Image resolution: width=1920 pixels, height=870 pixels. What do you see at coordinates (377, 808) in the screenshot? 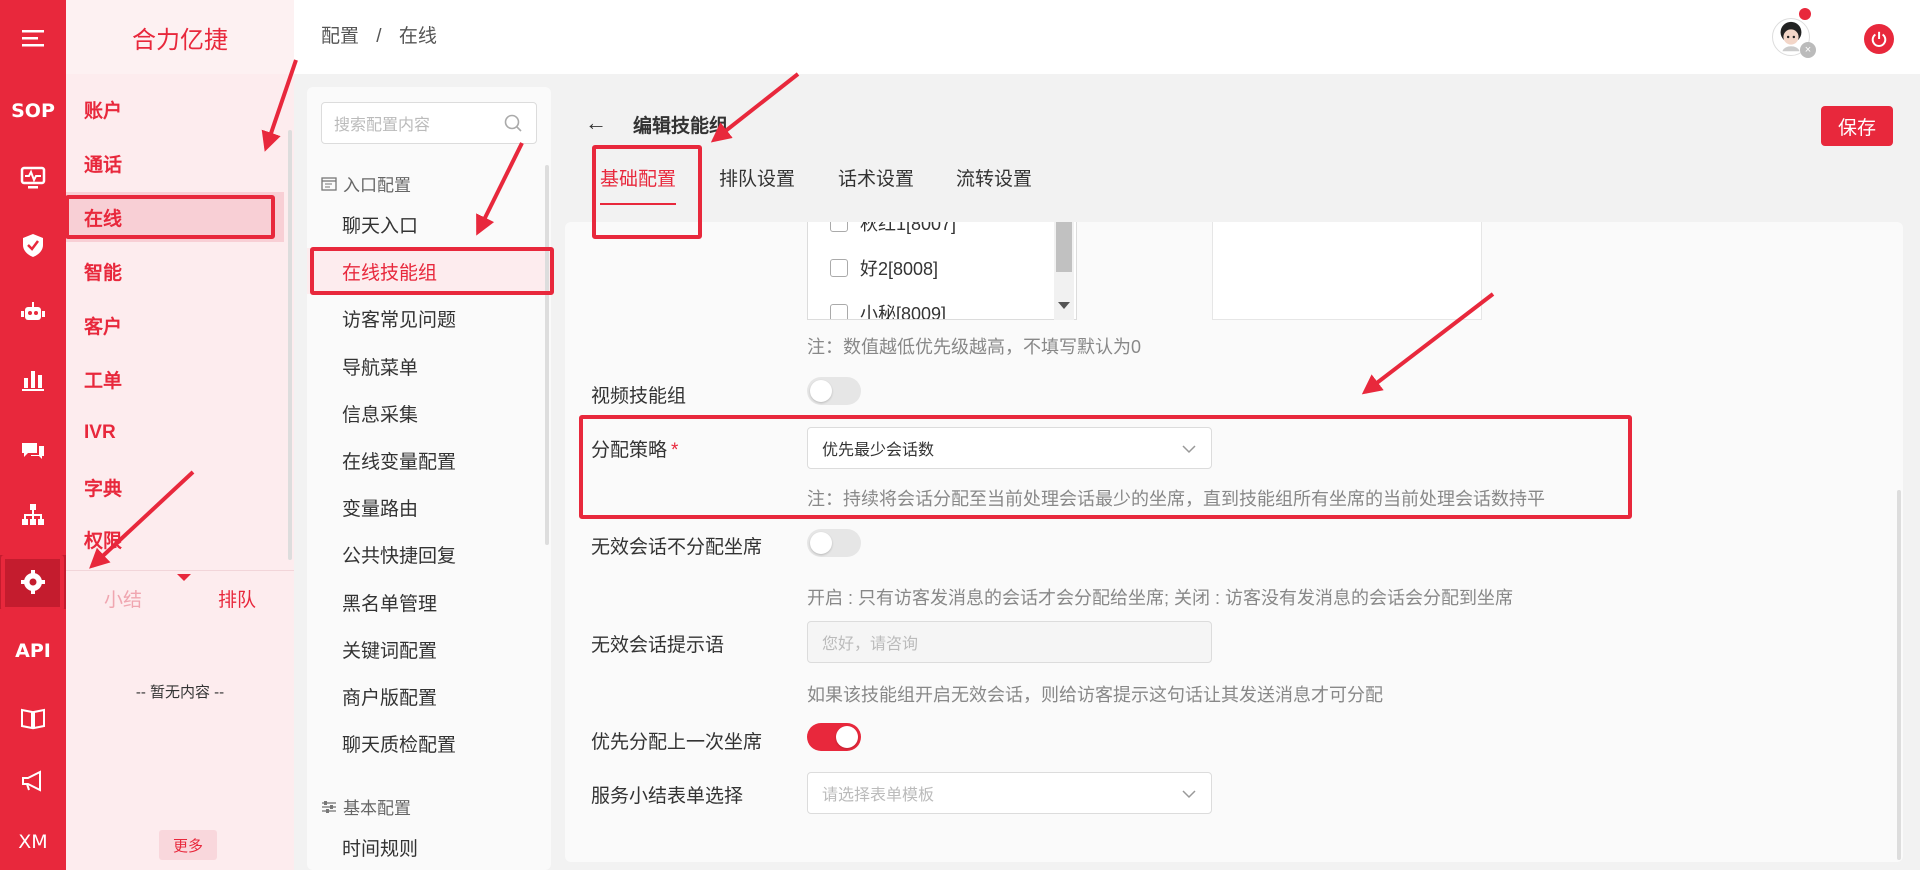
I see `group-title-basic-label: 基本配置` at bounding box center [377, 808].